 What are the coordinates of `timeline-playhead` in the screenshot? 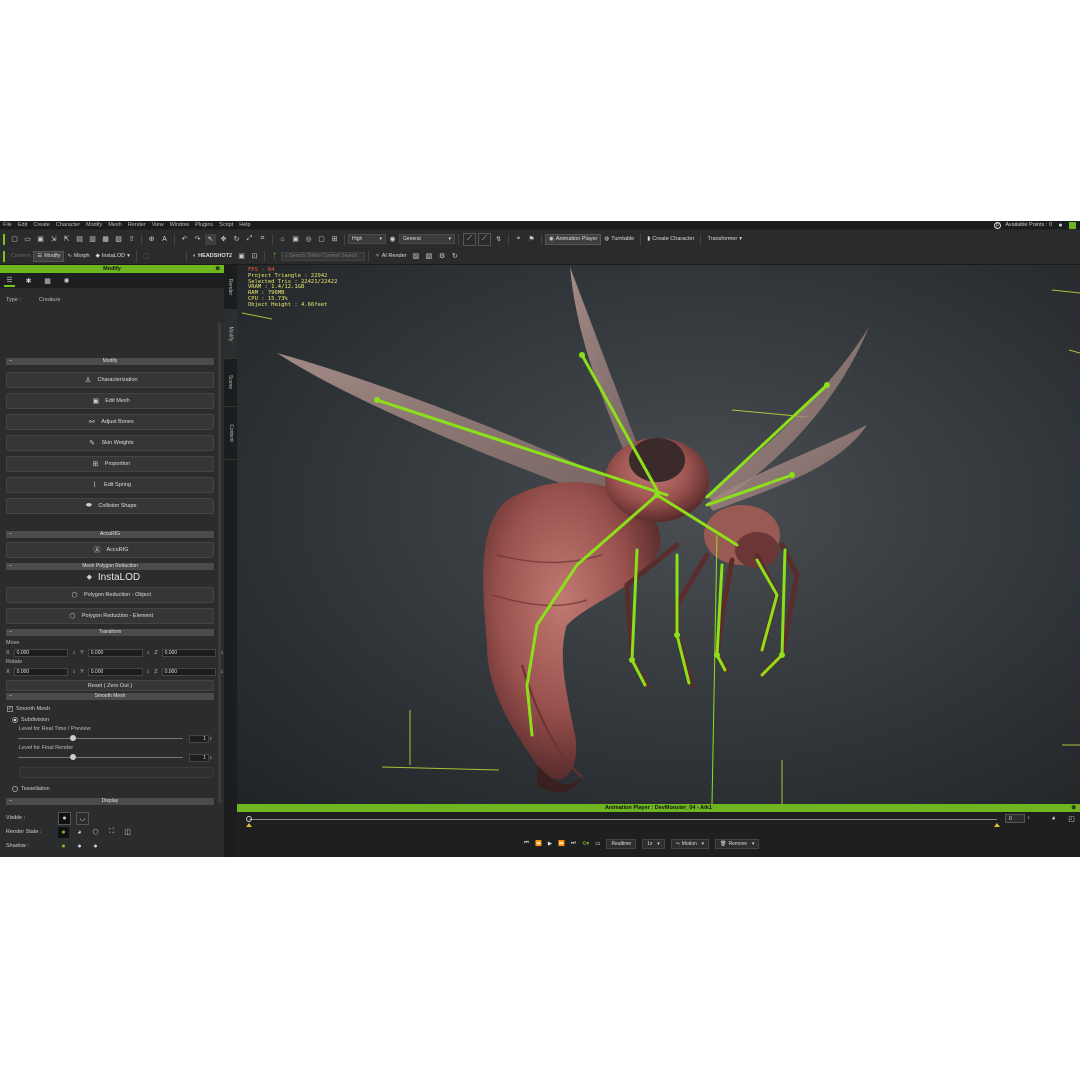 It's located at (249, 819).